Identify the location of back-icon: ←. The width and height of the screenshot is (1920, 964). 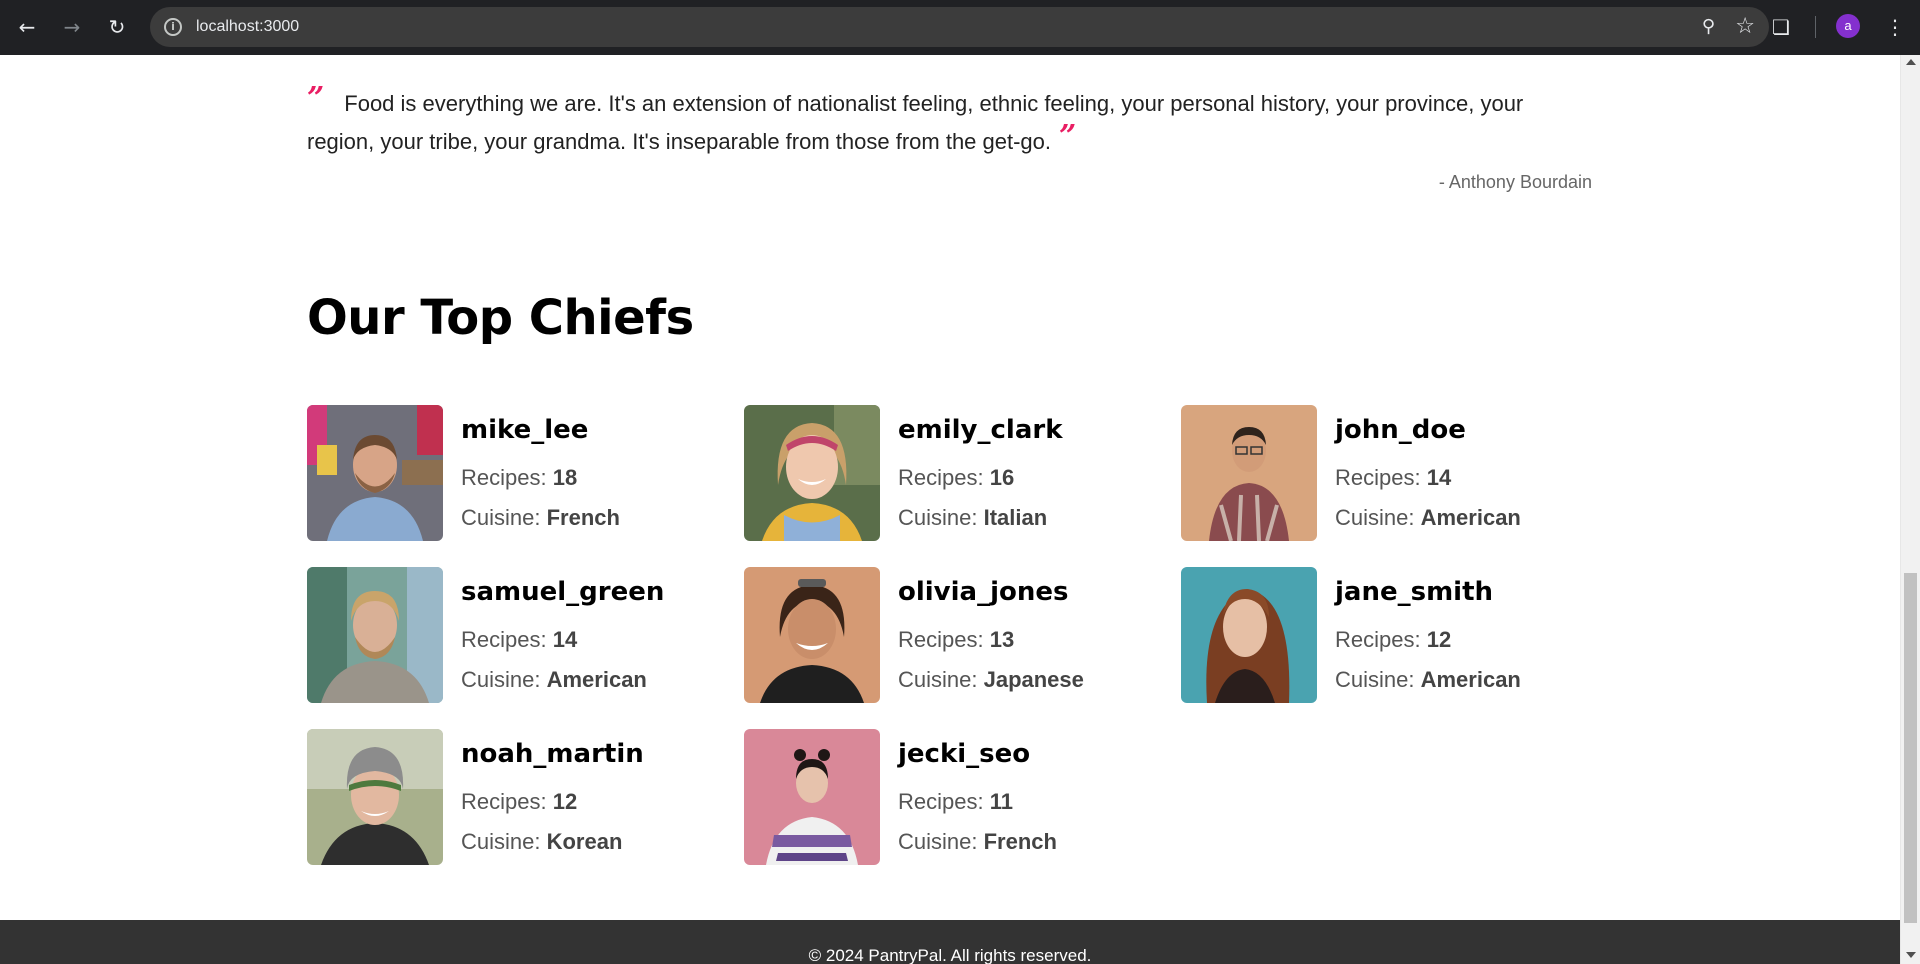
(27, 27).